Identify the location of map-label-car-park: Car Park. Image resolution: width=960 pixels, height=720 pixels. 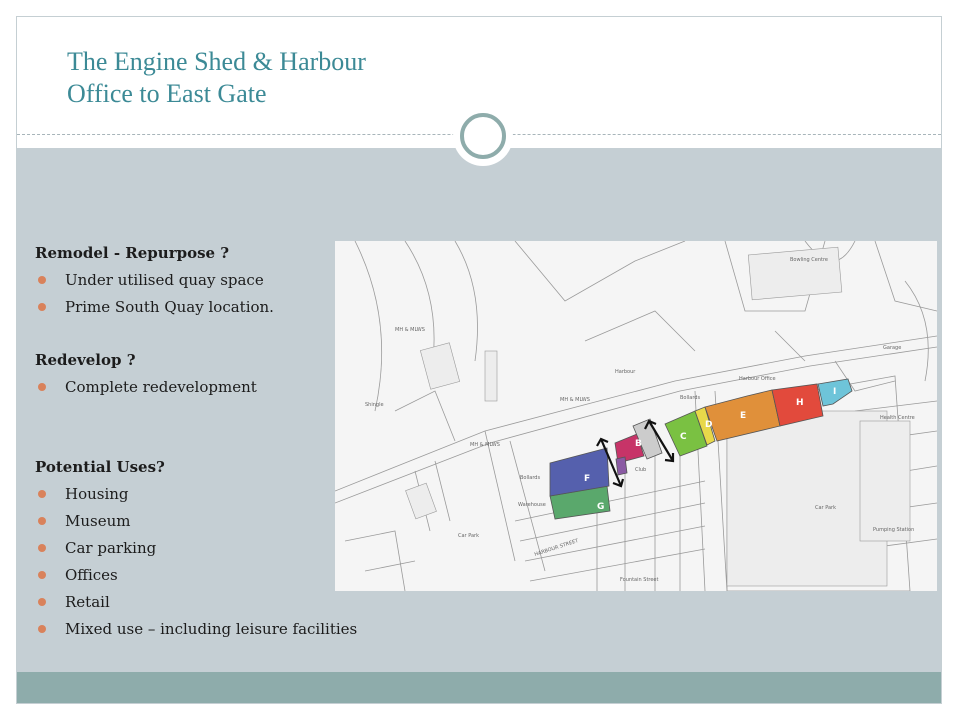
(825, 508).